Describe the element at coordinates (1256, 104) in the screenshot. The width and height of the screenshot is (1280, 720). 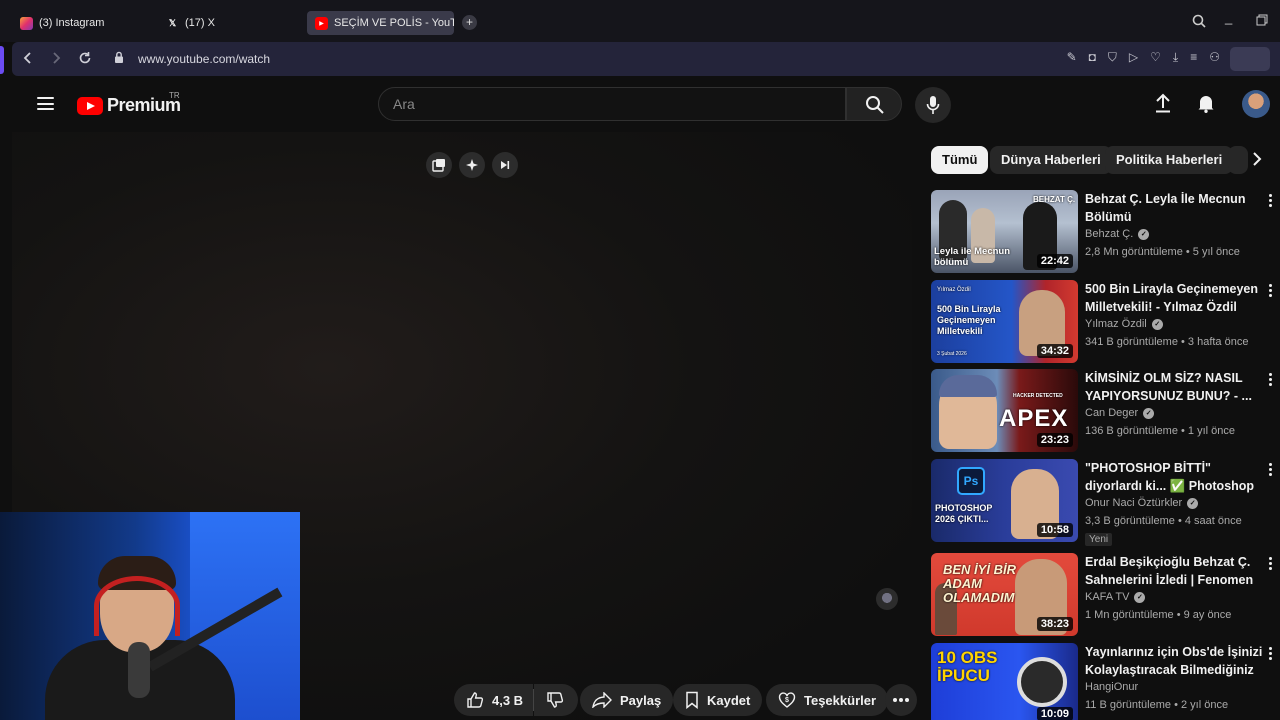
I see `avatar` at that location.